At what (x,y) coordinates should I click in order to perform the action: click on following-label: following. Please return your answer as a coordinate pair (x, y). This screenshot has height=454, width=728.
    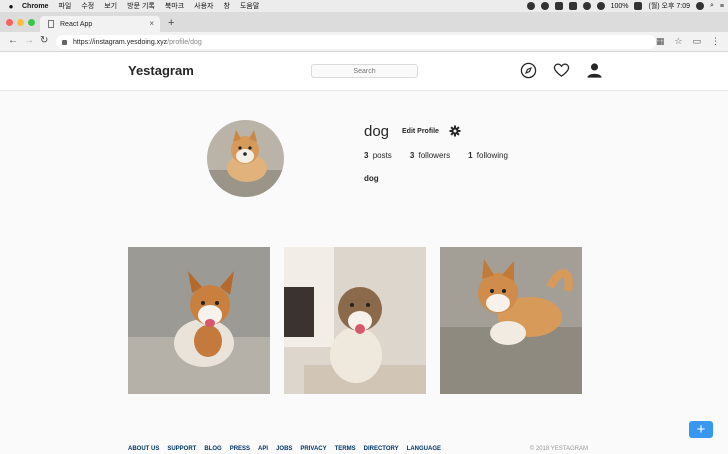
    Looking at the image, I should click on (492, 155).